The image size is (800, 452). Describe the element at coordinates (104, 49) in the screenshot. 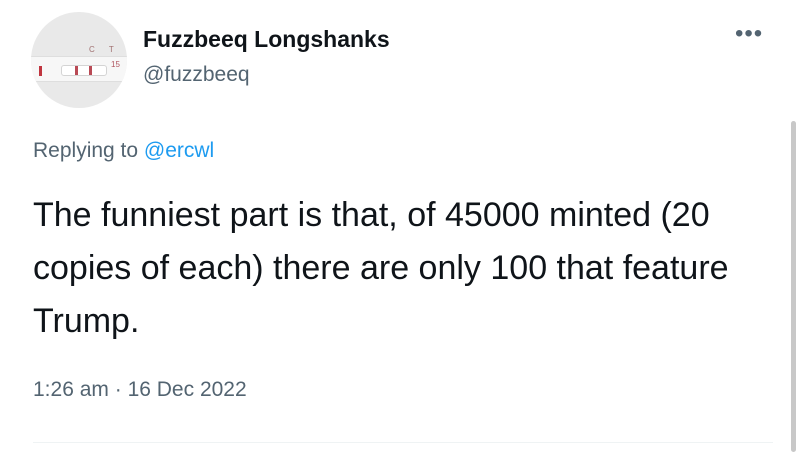

I see `avatar-ct-label: C T` at that location.